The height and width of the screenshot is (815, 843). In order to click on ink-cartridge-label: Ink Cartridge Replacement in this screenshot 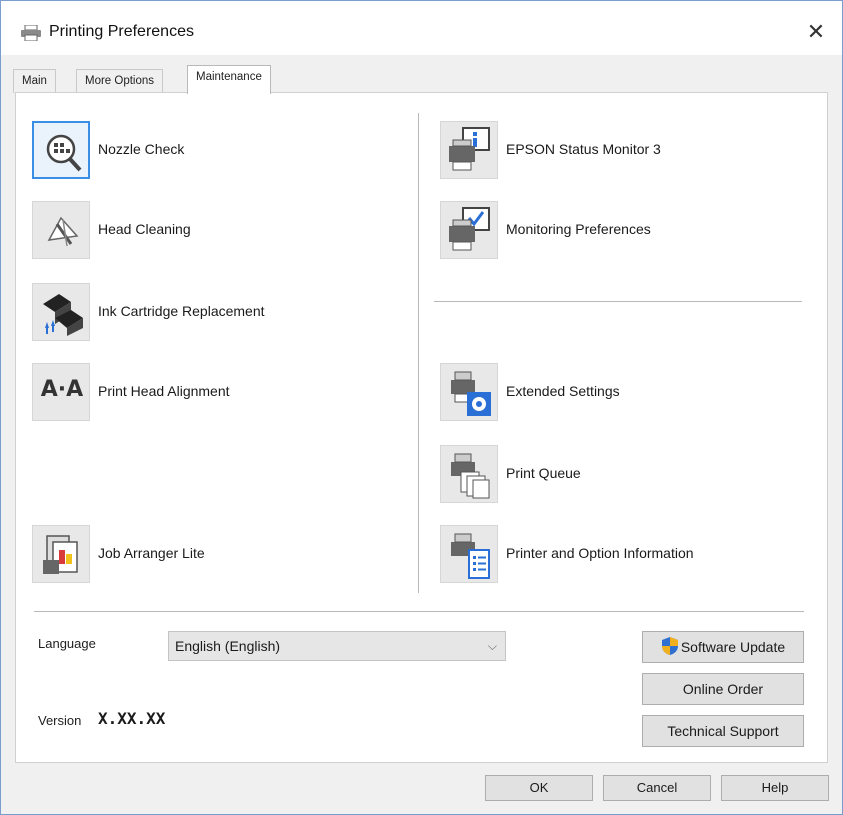, I will do `click(181, 311)`.